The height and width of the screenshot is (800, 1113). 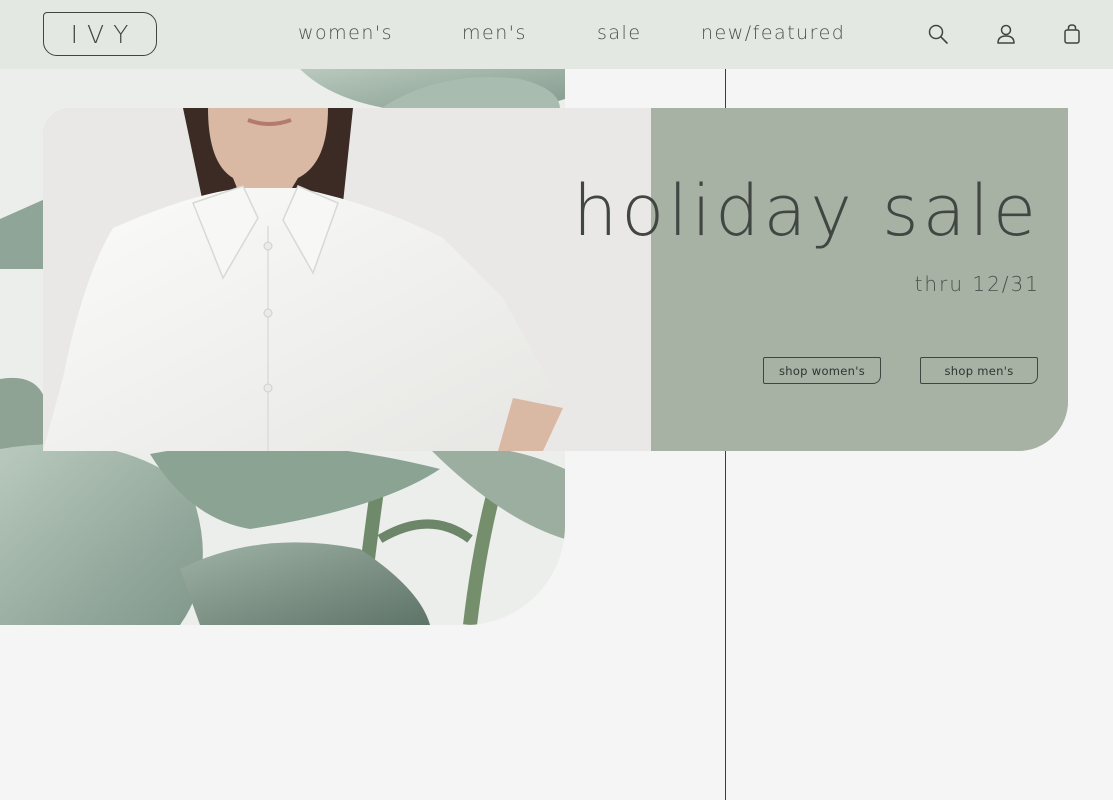 I want to click on nav-item-new-featured: new/featured, so click(x=773, y=33).